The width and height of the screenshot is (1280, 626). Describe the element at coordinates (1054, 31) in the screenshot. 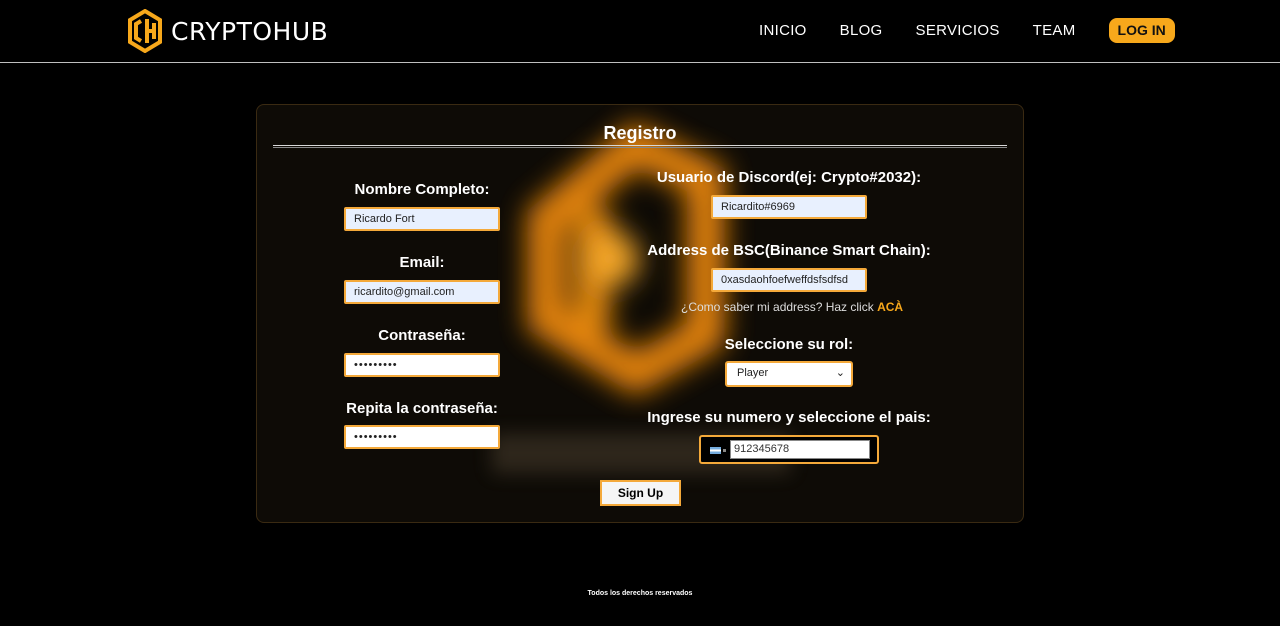

I see `nav-team-link: TEAM` at that location.